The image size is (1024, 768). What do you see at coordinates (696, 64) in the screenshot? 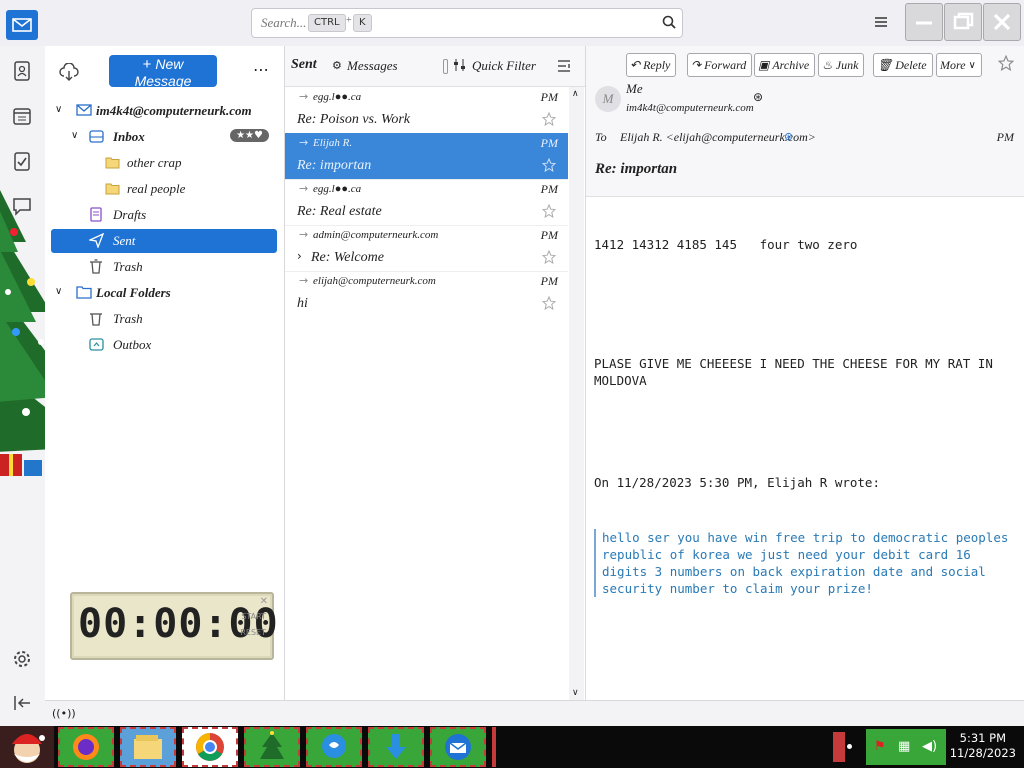
I see `forward-icon: ↷` at bounding box center [696, 64].